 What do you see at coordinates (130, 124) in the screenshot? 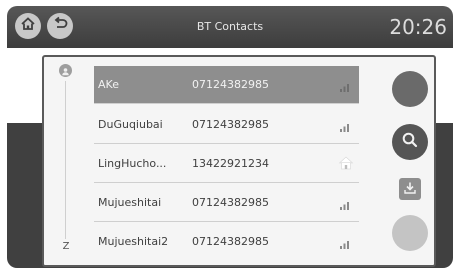
I see `contact-name: DuGuqiubai` at bounding box center [130, 124].